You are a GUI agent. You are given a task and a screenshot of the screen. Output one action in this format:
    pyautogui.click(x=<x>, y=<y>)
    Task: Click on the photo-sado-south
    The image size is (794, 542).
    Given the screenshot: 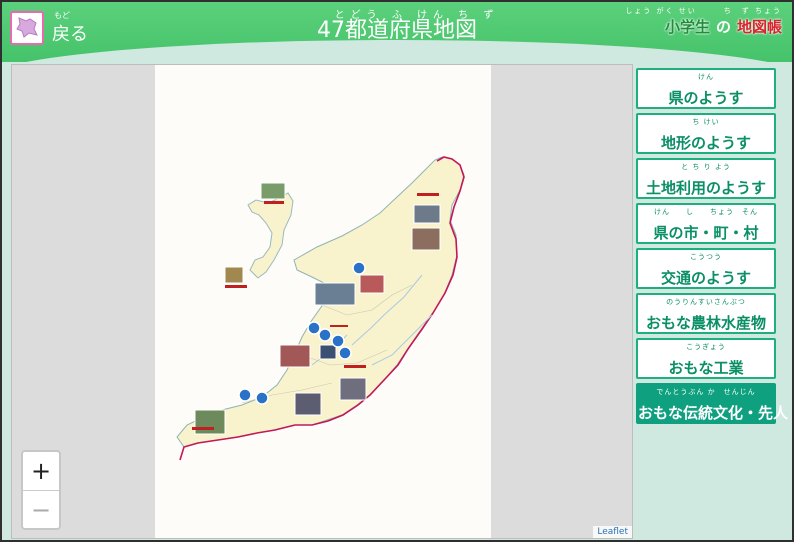 What is the action you would take?
    pyautogui.click(x=234, y=275)
    